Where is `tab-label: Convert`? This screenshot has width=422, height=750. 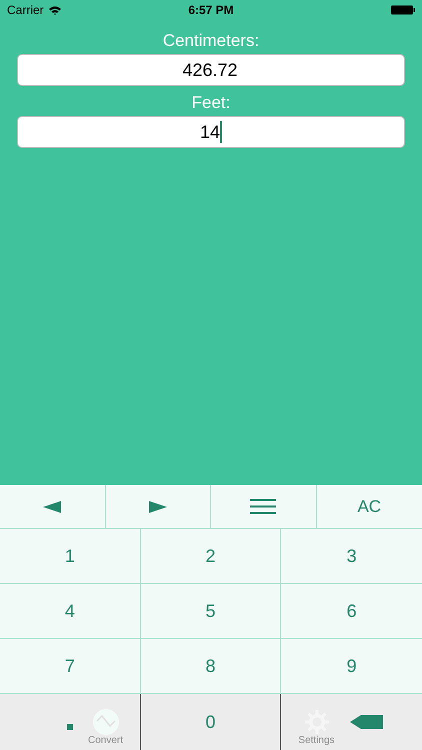
tab-label: Convert is located at coordinates (105, 741).